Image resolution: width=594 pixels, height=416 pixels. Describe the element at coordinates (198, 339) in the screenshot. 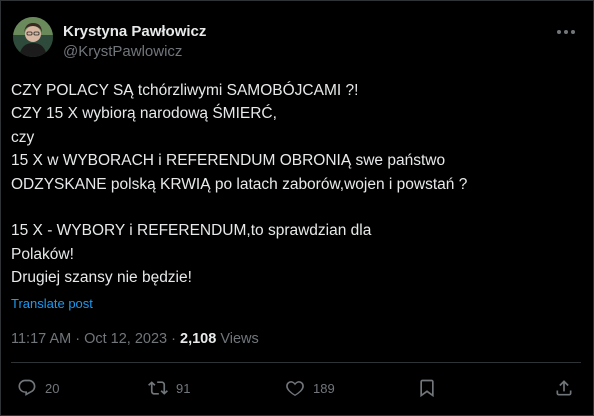

I see `views-count: 2,108` at that location.